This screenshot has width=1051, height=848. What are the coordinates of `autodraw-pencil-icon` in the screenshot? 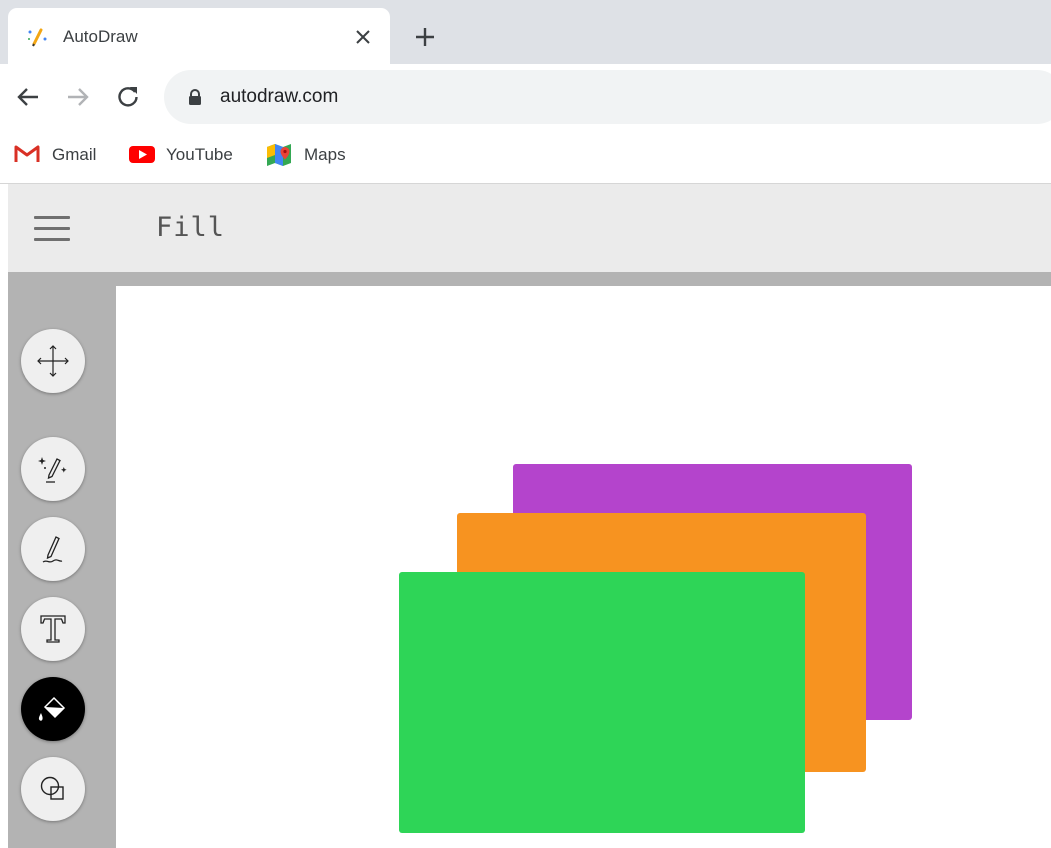 It's located at (37, 37).